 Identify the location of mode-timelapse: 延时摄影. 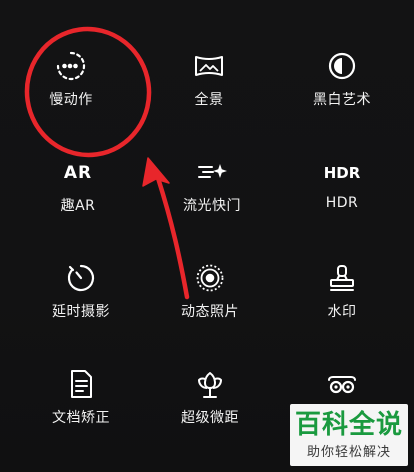
(81, 266).